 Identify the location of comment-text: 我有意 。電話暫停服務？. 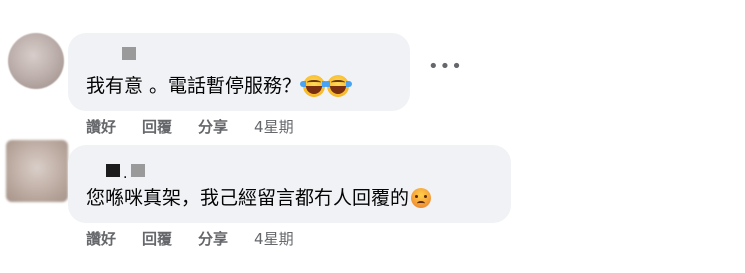
(194, 86).